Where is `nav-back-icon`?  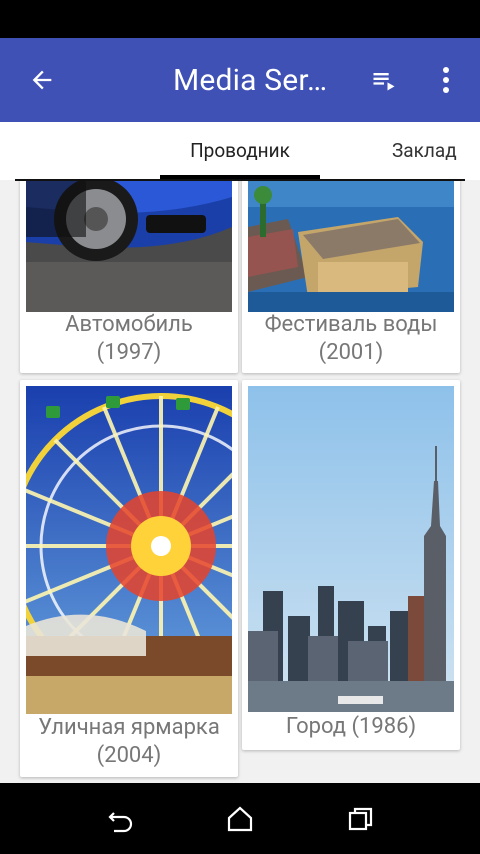
nav-back-icon is located at coordinates (120, 819).